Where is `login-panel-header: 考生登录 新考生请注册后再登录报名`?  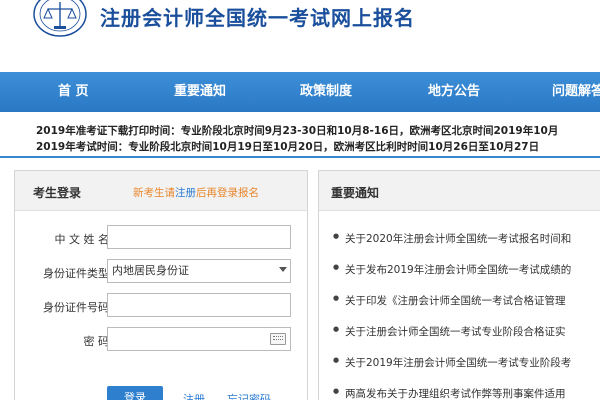 login-panel-header: 考生登录 新考生请注册后再登录报名 is located at coordinates (161, 191).